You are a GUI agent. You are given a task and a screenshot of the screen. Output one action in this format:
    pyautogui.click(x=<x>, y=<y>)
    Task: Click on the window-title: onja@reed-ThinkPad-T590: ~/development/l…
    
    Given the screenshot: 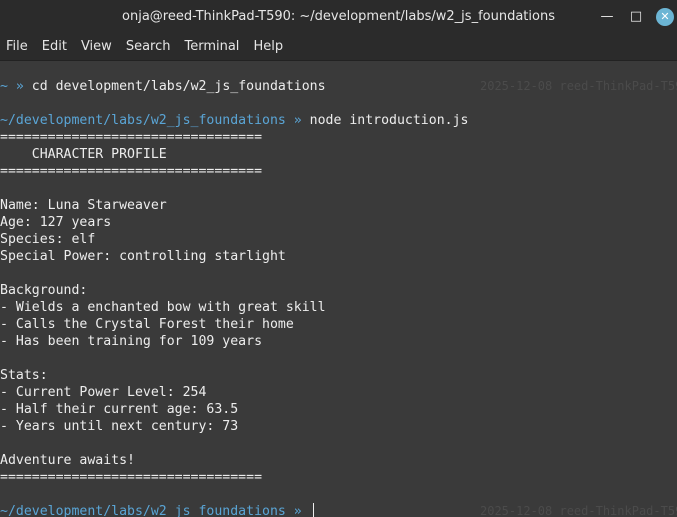 What is the action you would take?
    pyautogui.click(x=338, y=16)
    